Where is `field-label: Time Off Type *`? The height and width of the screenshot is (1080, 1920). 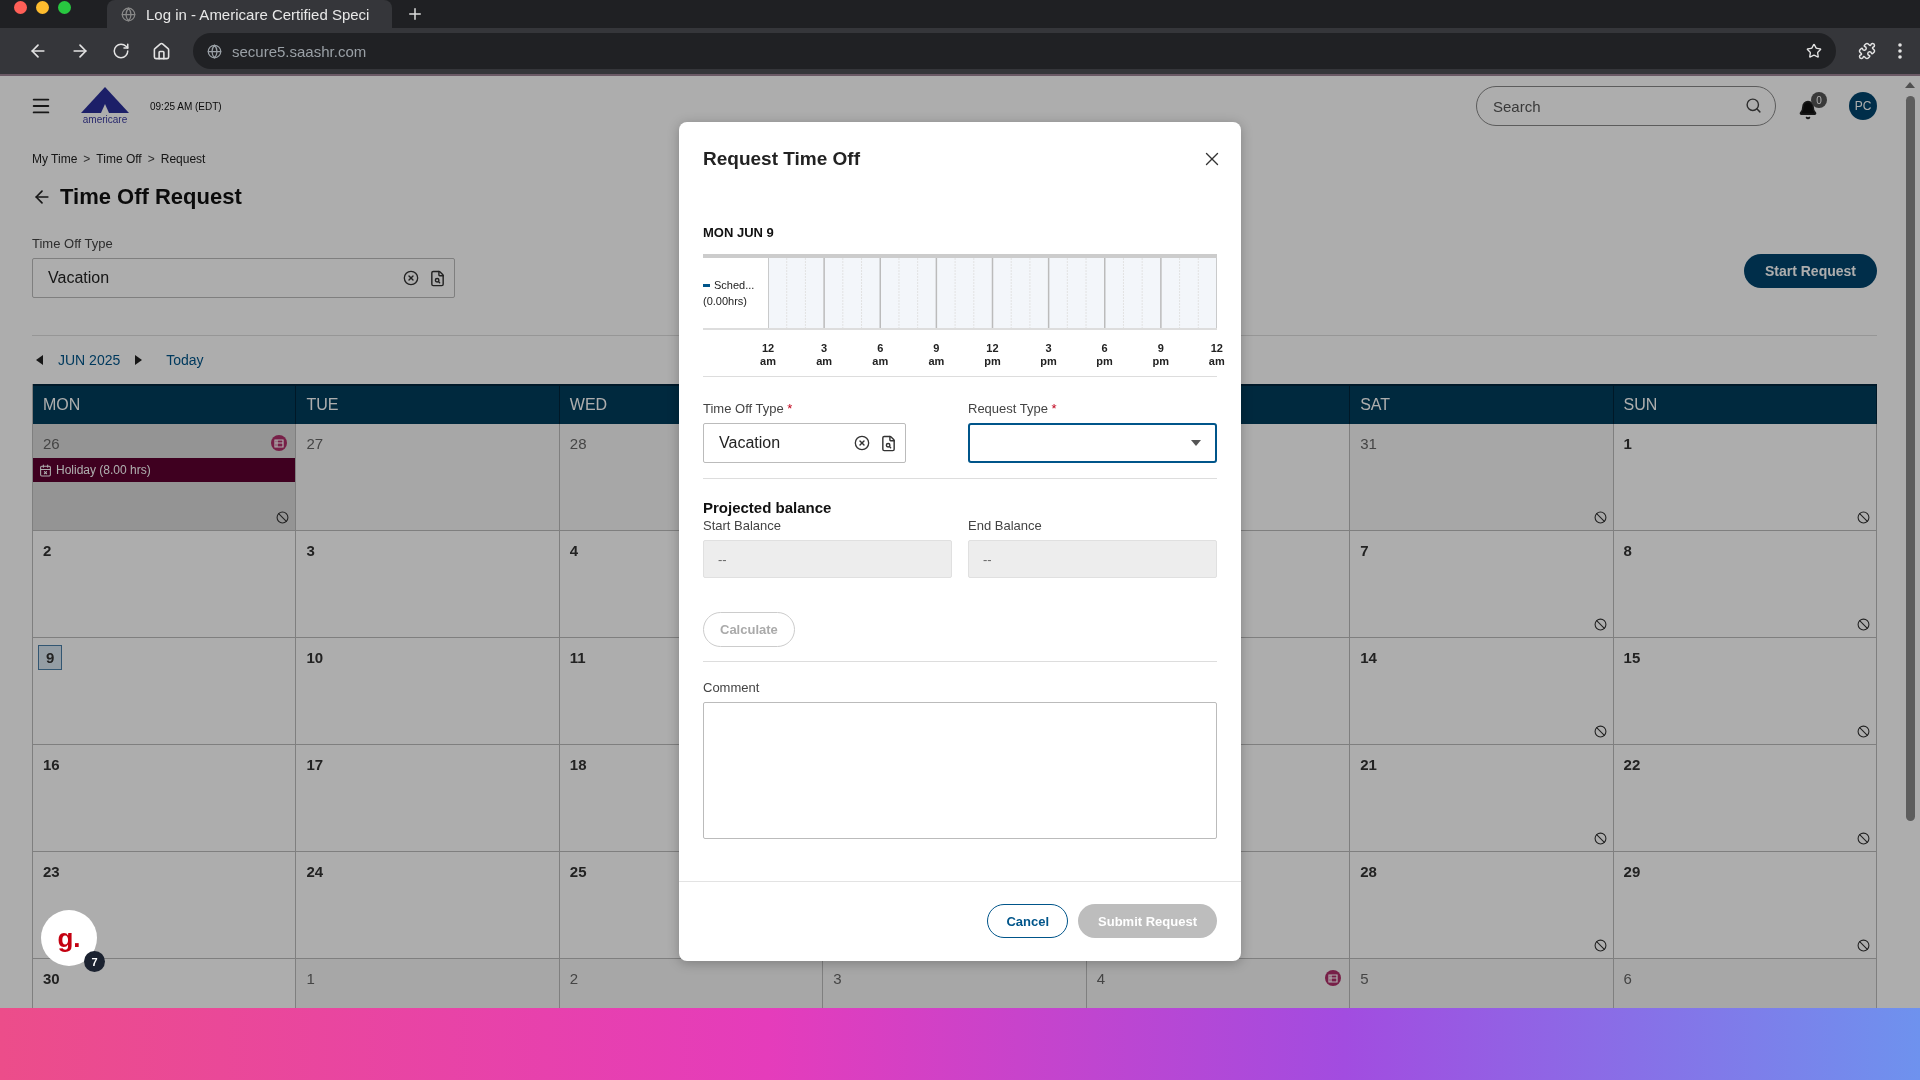 field-label: Time Off Type * is located at coordinates (748, 408).